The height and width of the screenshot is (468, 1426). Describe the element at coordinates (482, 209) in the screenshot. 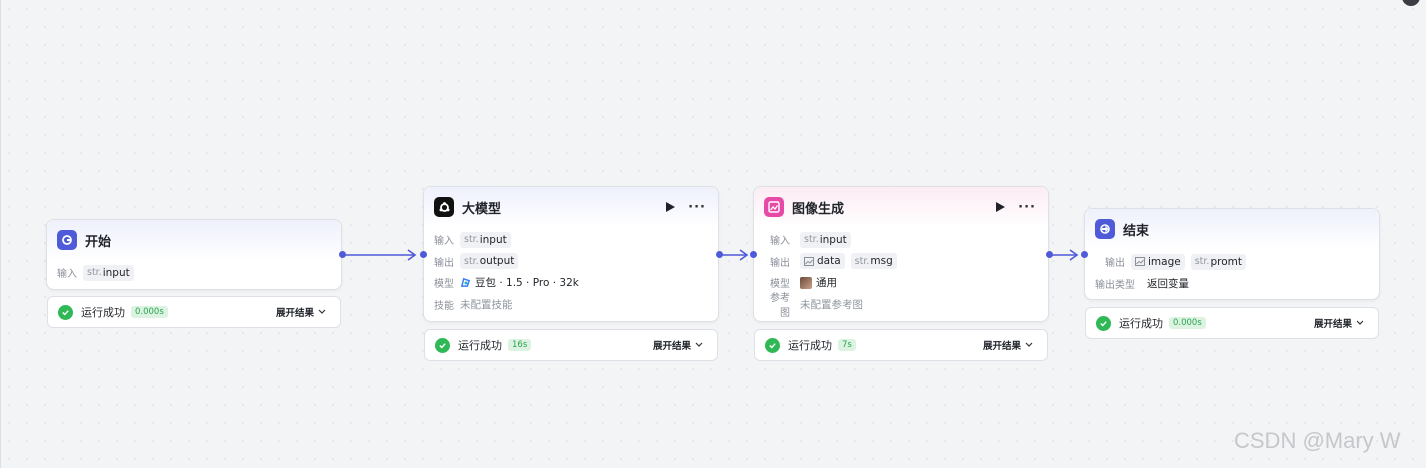

I see `node-title: 大模型` at that location.